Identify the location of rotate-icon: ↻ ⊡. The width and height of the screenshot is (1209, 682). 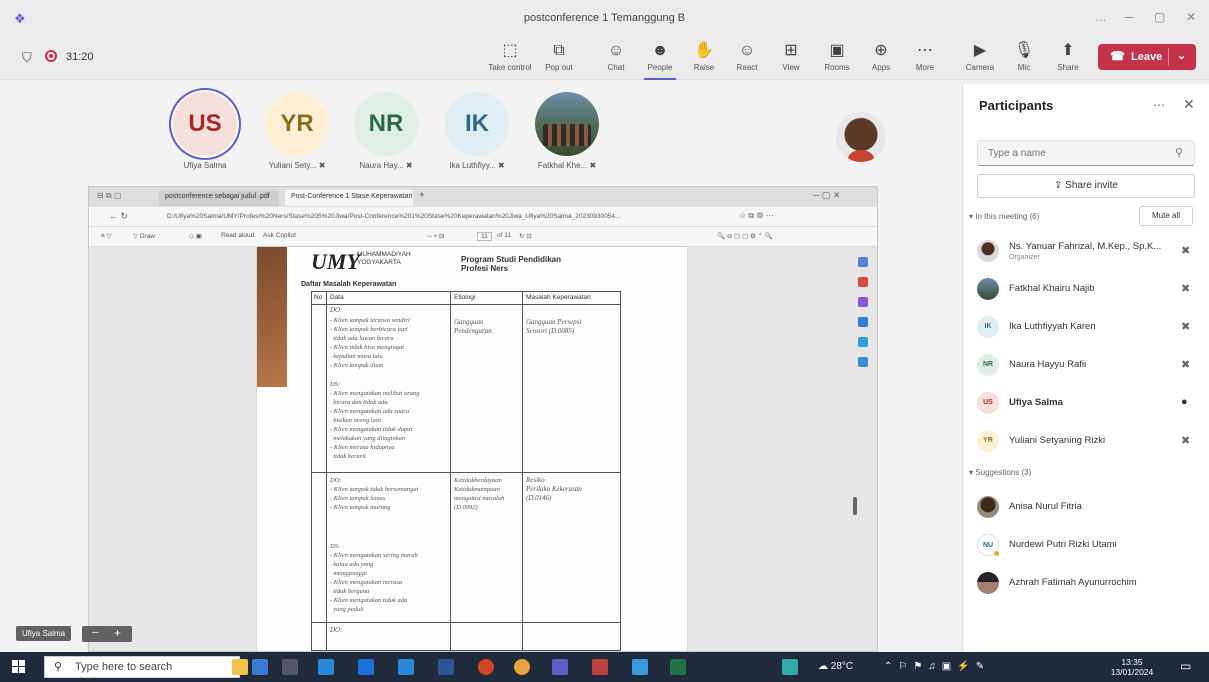
(525, 236).